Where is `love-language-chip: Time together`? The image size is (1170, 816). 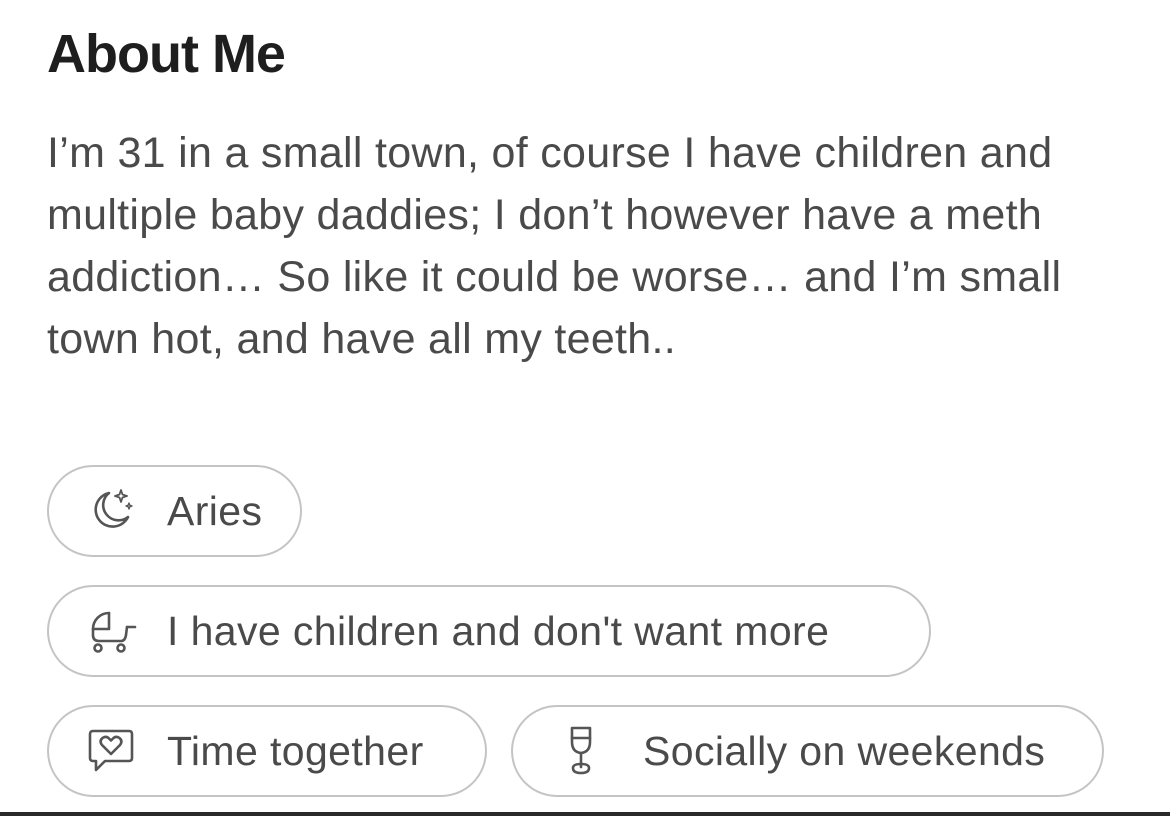 love-language-chip: Time together is located at coordinates (267, 751).